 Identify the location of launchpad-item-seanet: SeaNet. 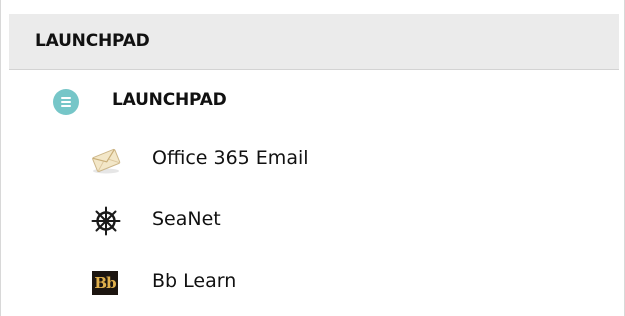
(312, 221).